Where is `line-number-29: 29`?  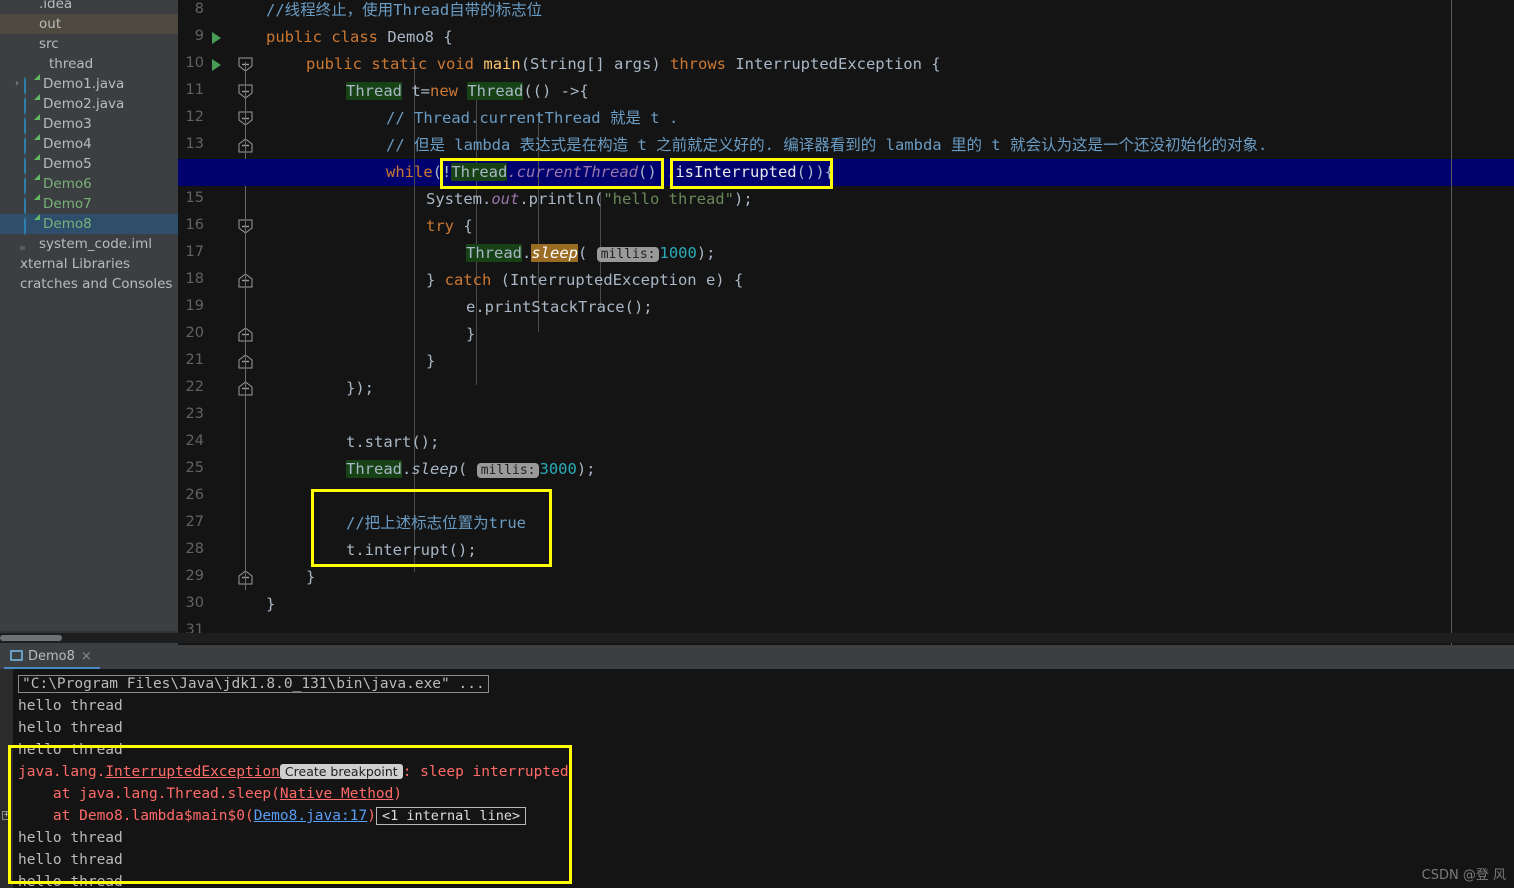
line-number-29: 29 is located at coordinates (194, 576).